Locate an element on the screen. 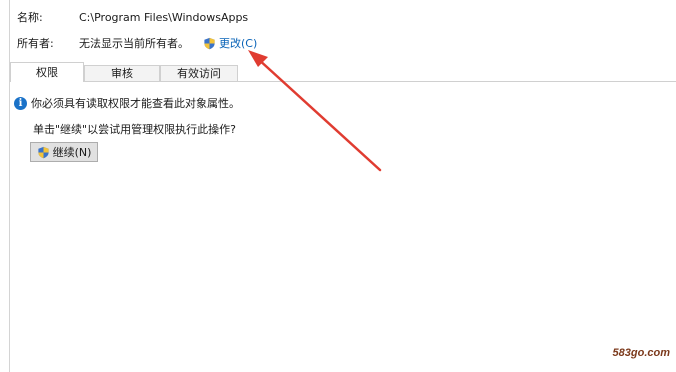  name-label: 名称: is located at coordinates (30, 17).